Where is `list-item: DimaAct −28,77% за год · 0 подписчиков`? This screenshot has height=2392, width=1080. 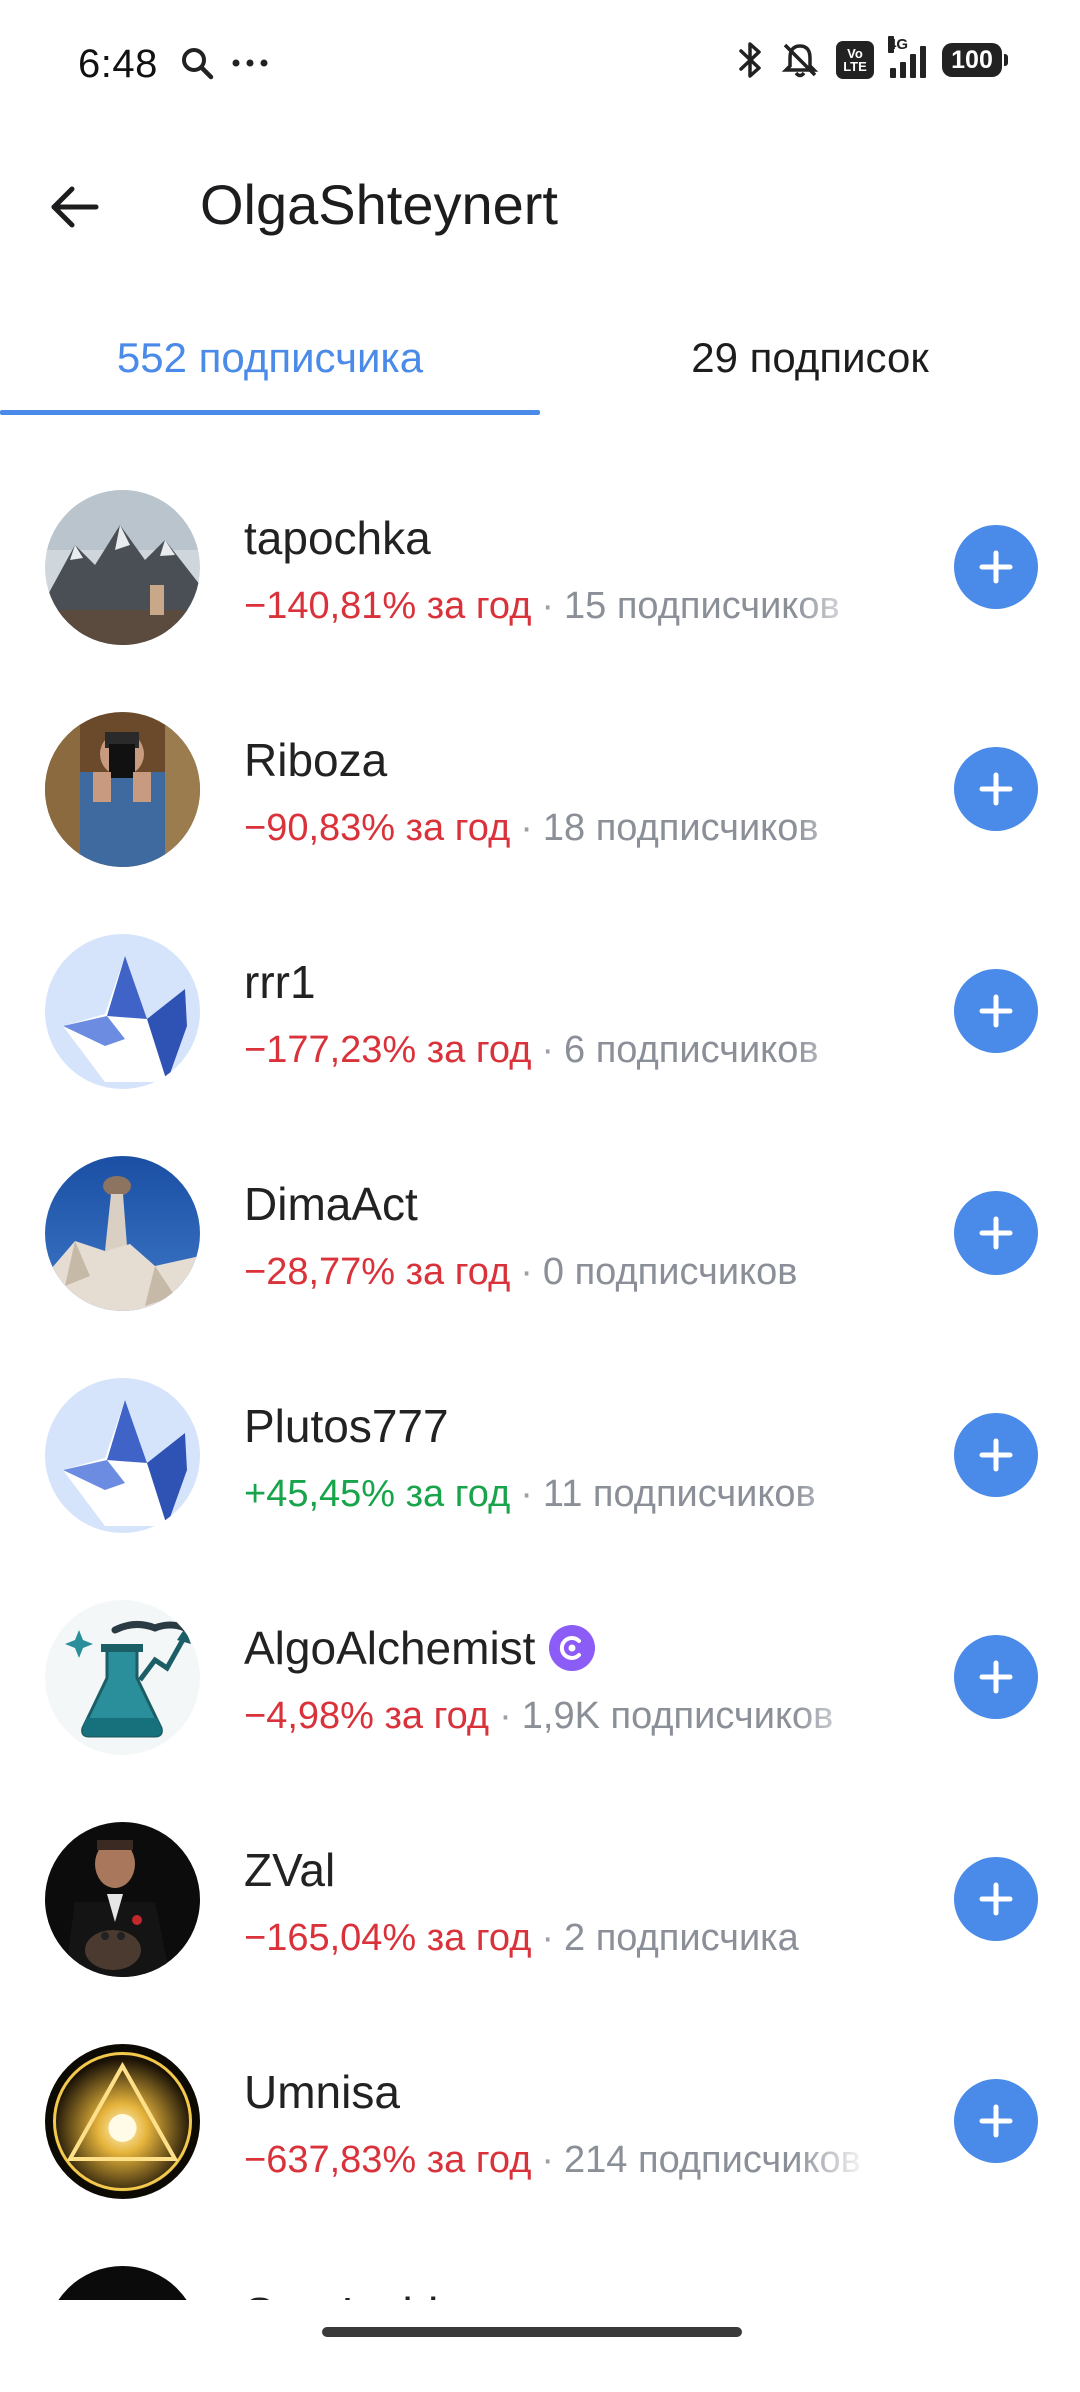
list-item: DimaAct −28,77% за год · 0 подписчиков is located at coordinates (540, 1232).